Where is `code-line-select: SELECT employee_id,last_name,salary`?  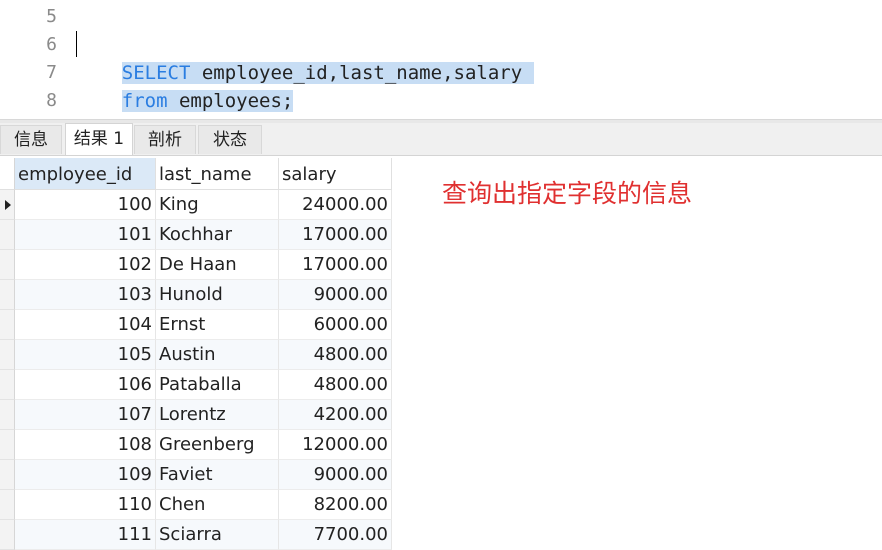
code-line-select: SELECT employee_id,last_name,salary is located at coordinates (305, 57).